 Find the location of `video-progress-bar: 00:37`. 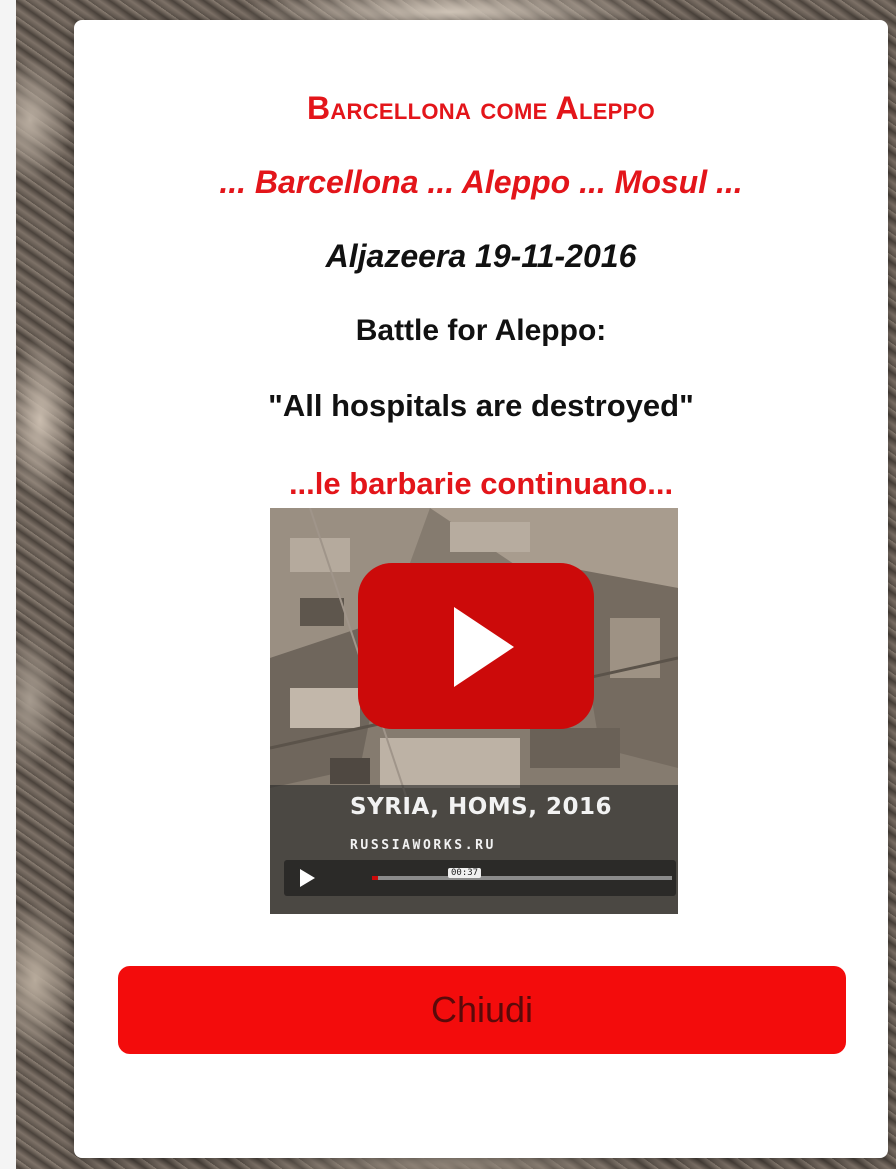

video-progress-bar: 00:37 is located at coordinates (522, 874).